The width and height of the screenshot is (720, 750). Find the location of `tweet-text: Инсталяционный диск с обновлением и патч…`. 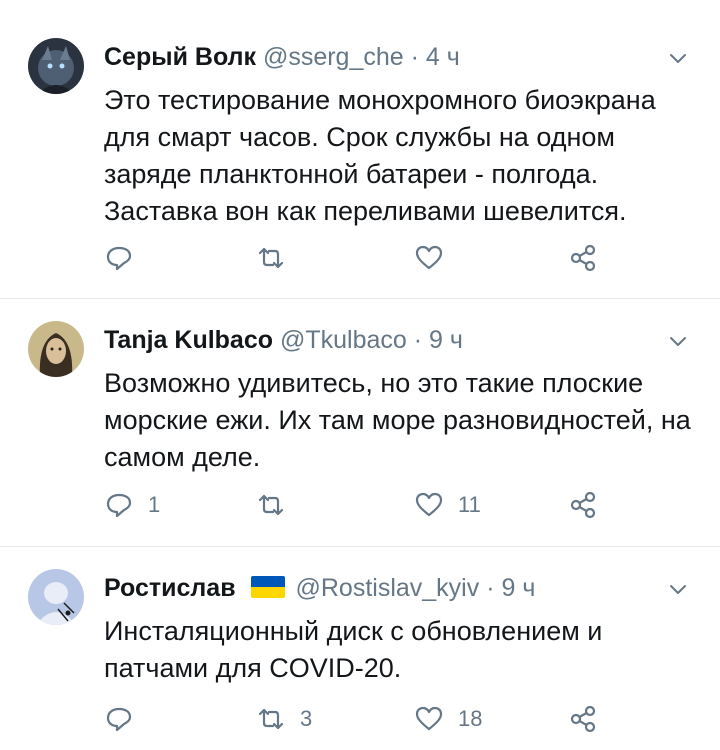

tweet-text: Инсталяционный диск с обновлением и патч… is located at coordinates (353, 649).